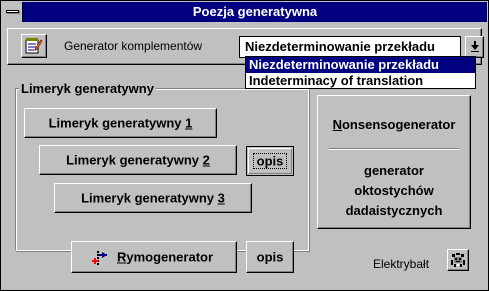  Describe the element at coordinates (120, 123) in the screenshot. I see `limerick-1-button: Limeryk generatywny 1` at that location.